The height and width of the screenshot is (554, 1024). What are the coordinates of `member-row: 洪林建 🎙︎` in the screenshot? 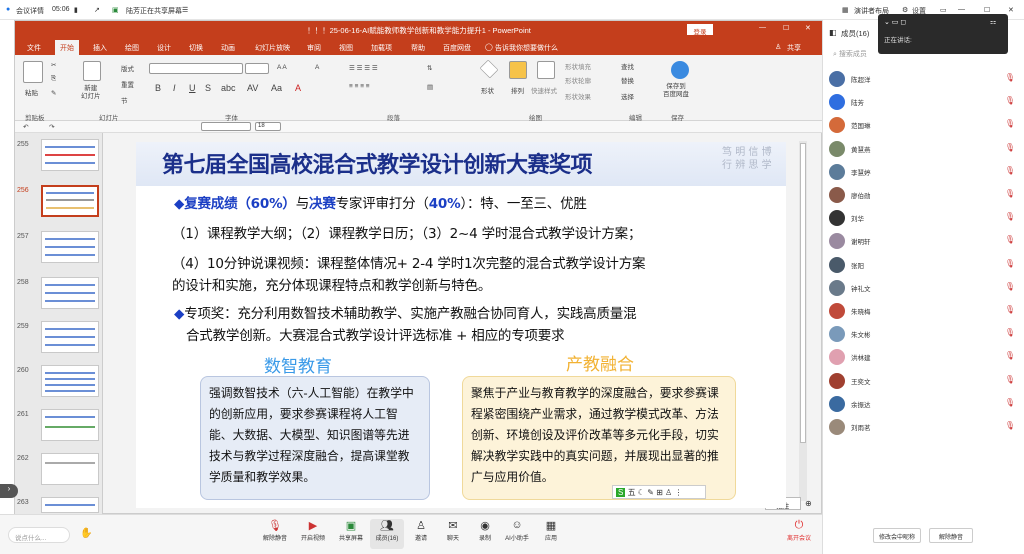 It's located at (924, 357).